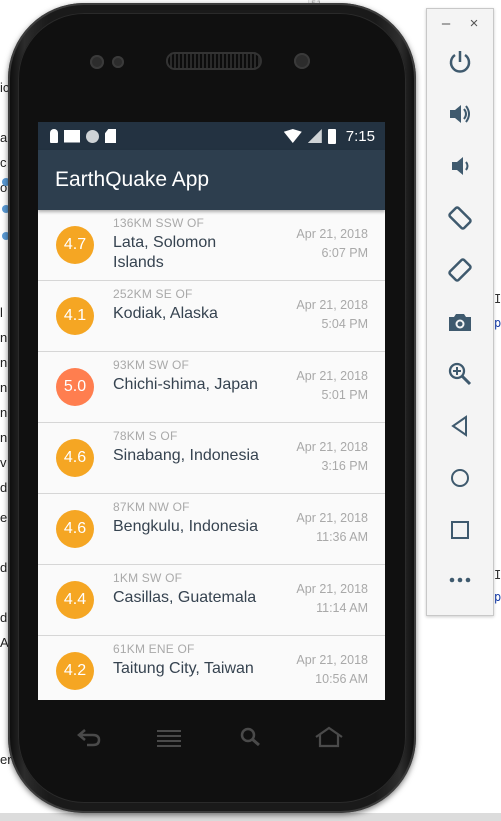  Describe the element at coordinates (302, 61) in the screenshot. I see `front-camera` at that location.